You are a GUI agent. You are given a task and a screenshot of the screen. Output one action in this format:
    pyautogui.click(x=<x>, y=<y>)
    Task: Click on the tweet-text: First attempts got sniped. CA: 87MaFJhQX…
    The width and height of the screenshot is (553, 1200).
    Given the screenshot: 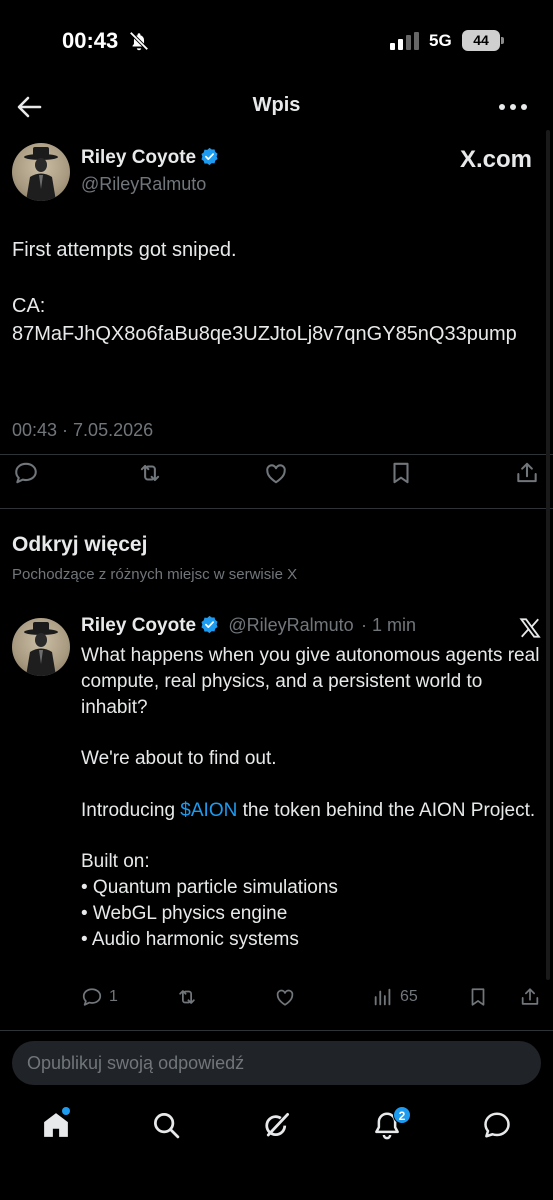 What is the action you would take?
    pyautogui.click(x=264, y=292)
    